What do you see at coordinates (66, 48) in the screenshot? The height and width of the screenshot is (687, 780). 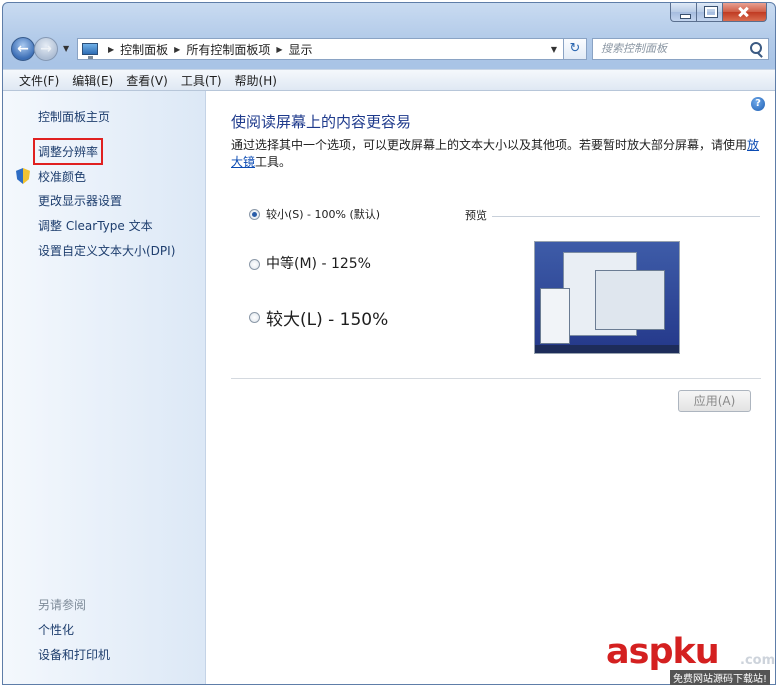 I see `history-dropdown-icon: ▼` at bounding box center [66, 48].